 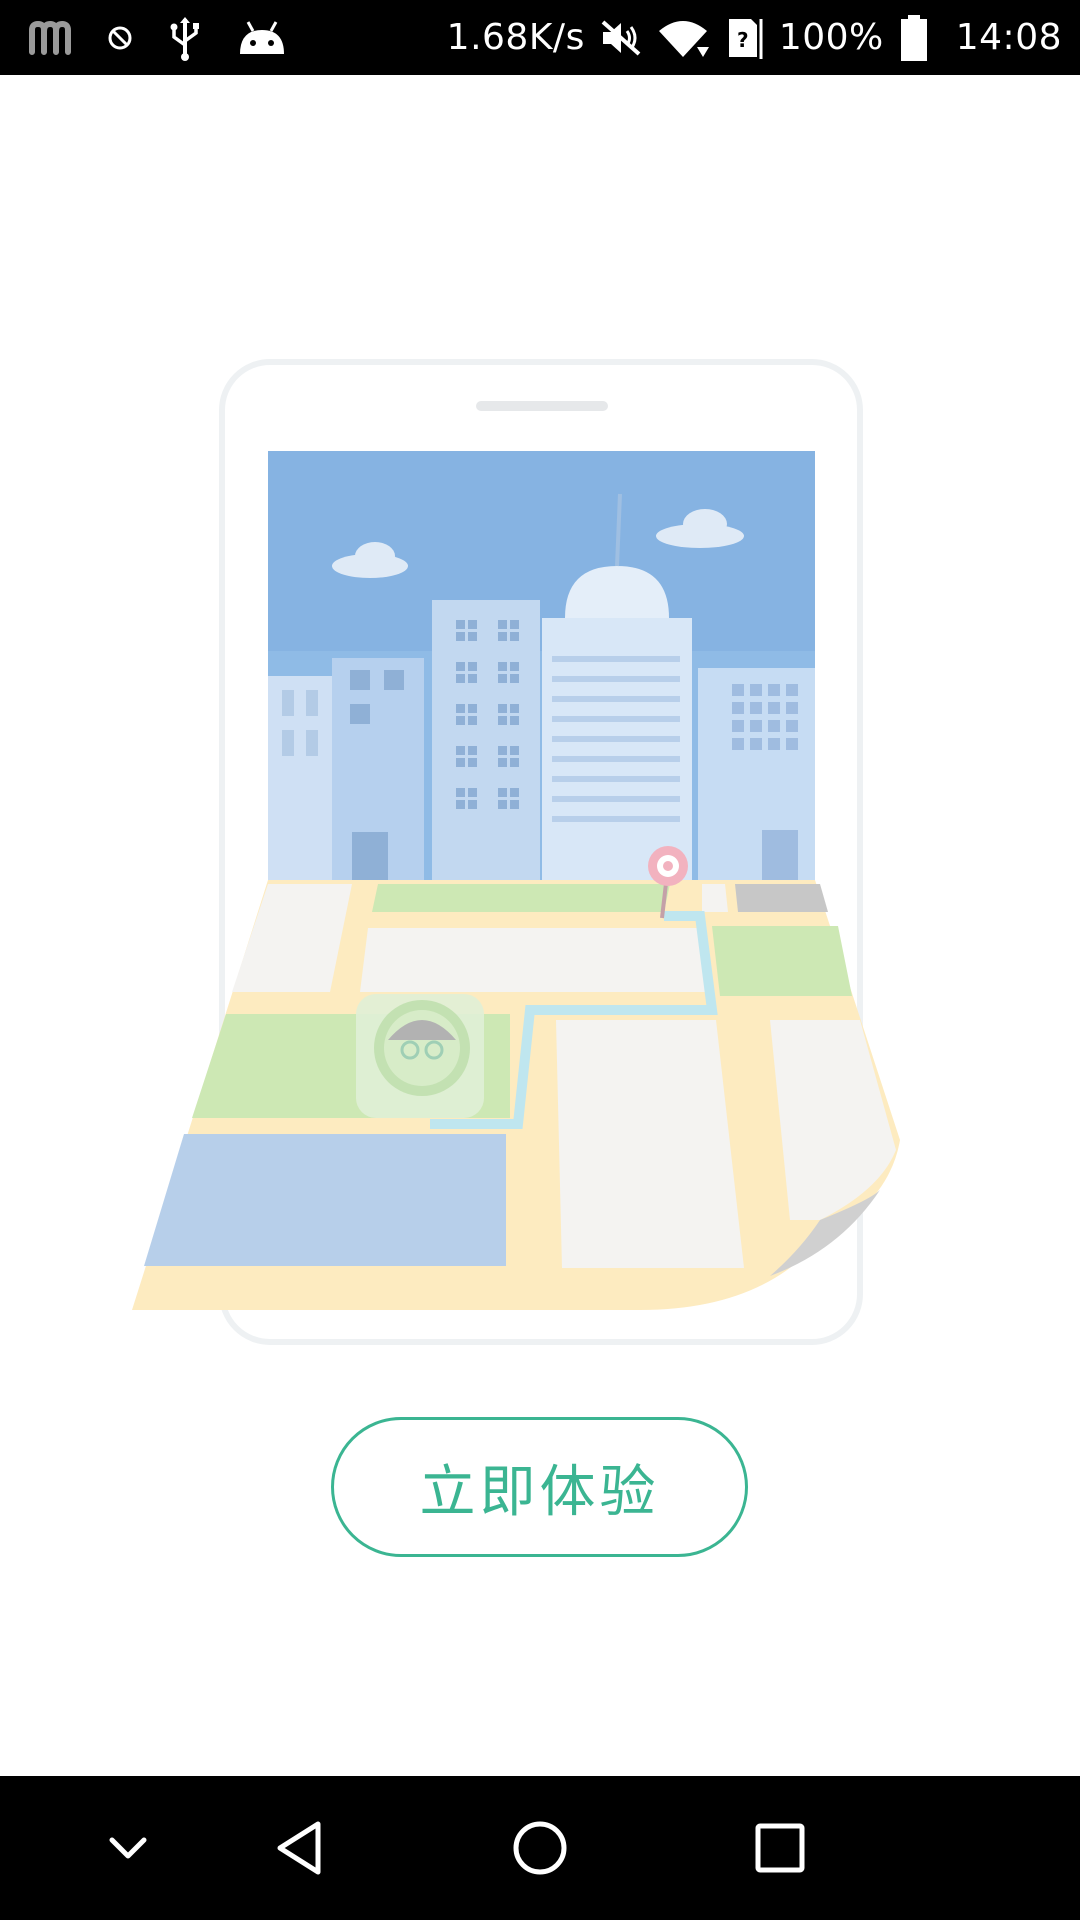 I want to click on clock: 14:08, so click(x=1008, y=37).